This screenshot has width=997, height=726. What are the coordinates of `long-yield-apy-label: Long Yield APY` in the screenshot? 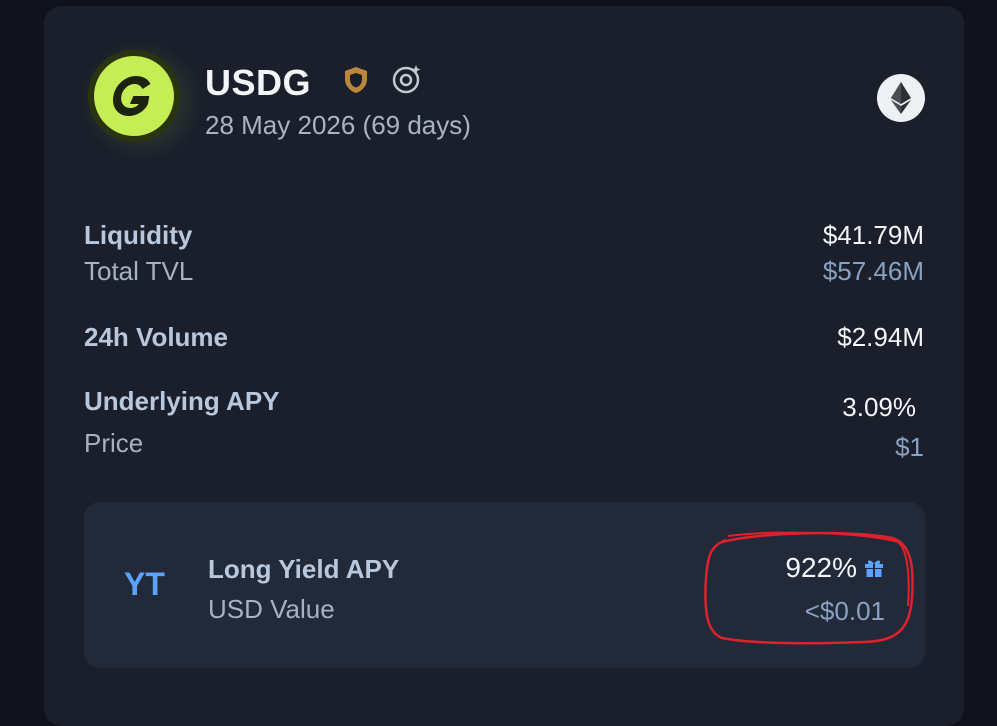 It's located at (304, 569).